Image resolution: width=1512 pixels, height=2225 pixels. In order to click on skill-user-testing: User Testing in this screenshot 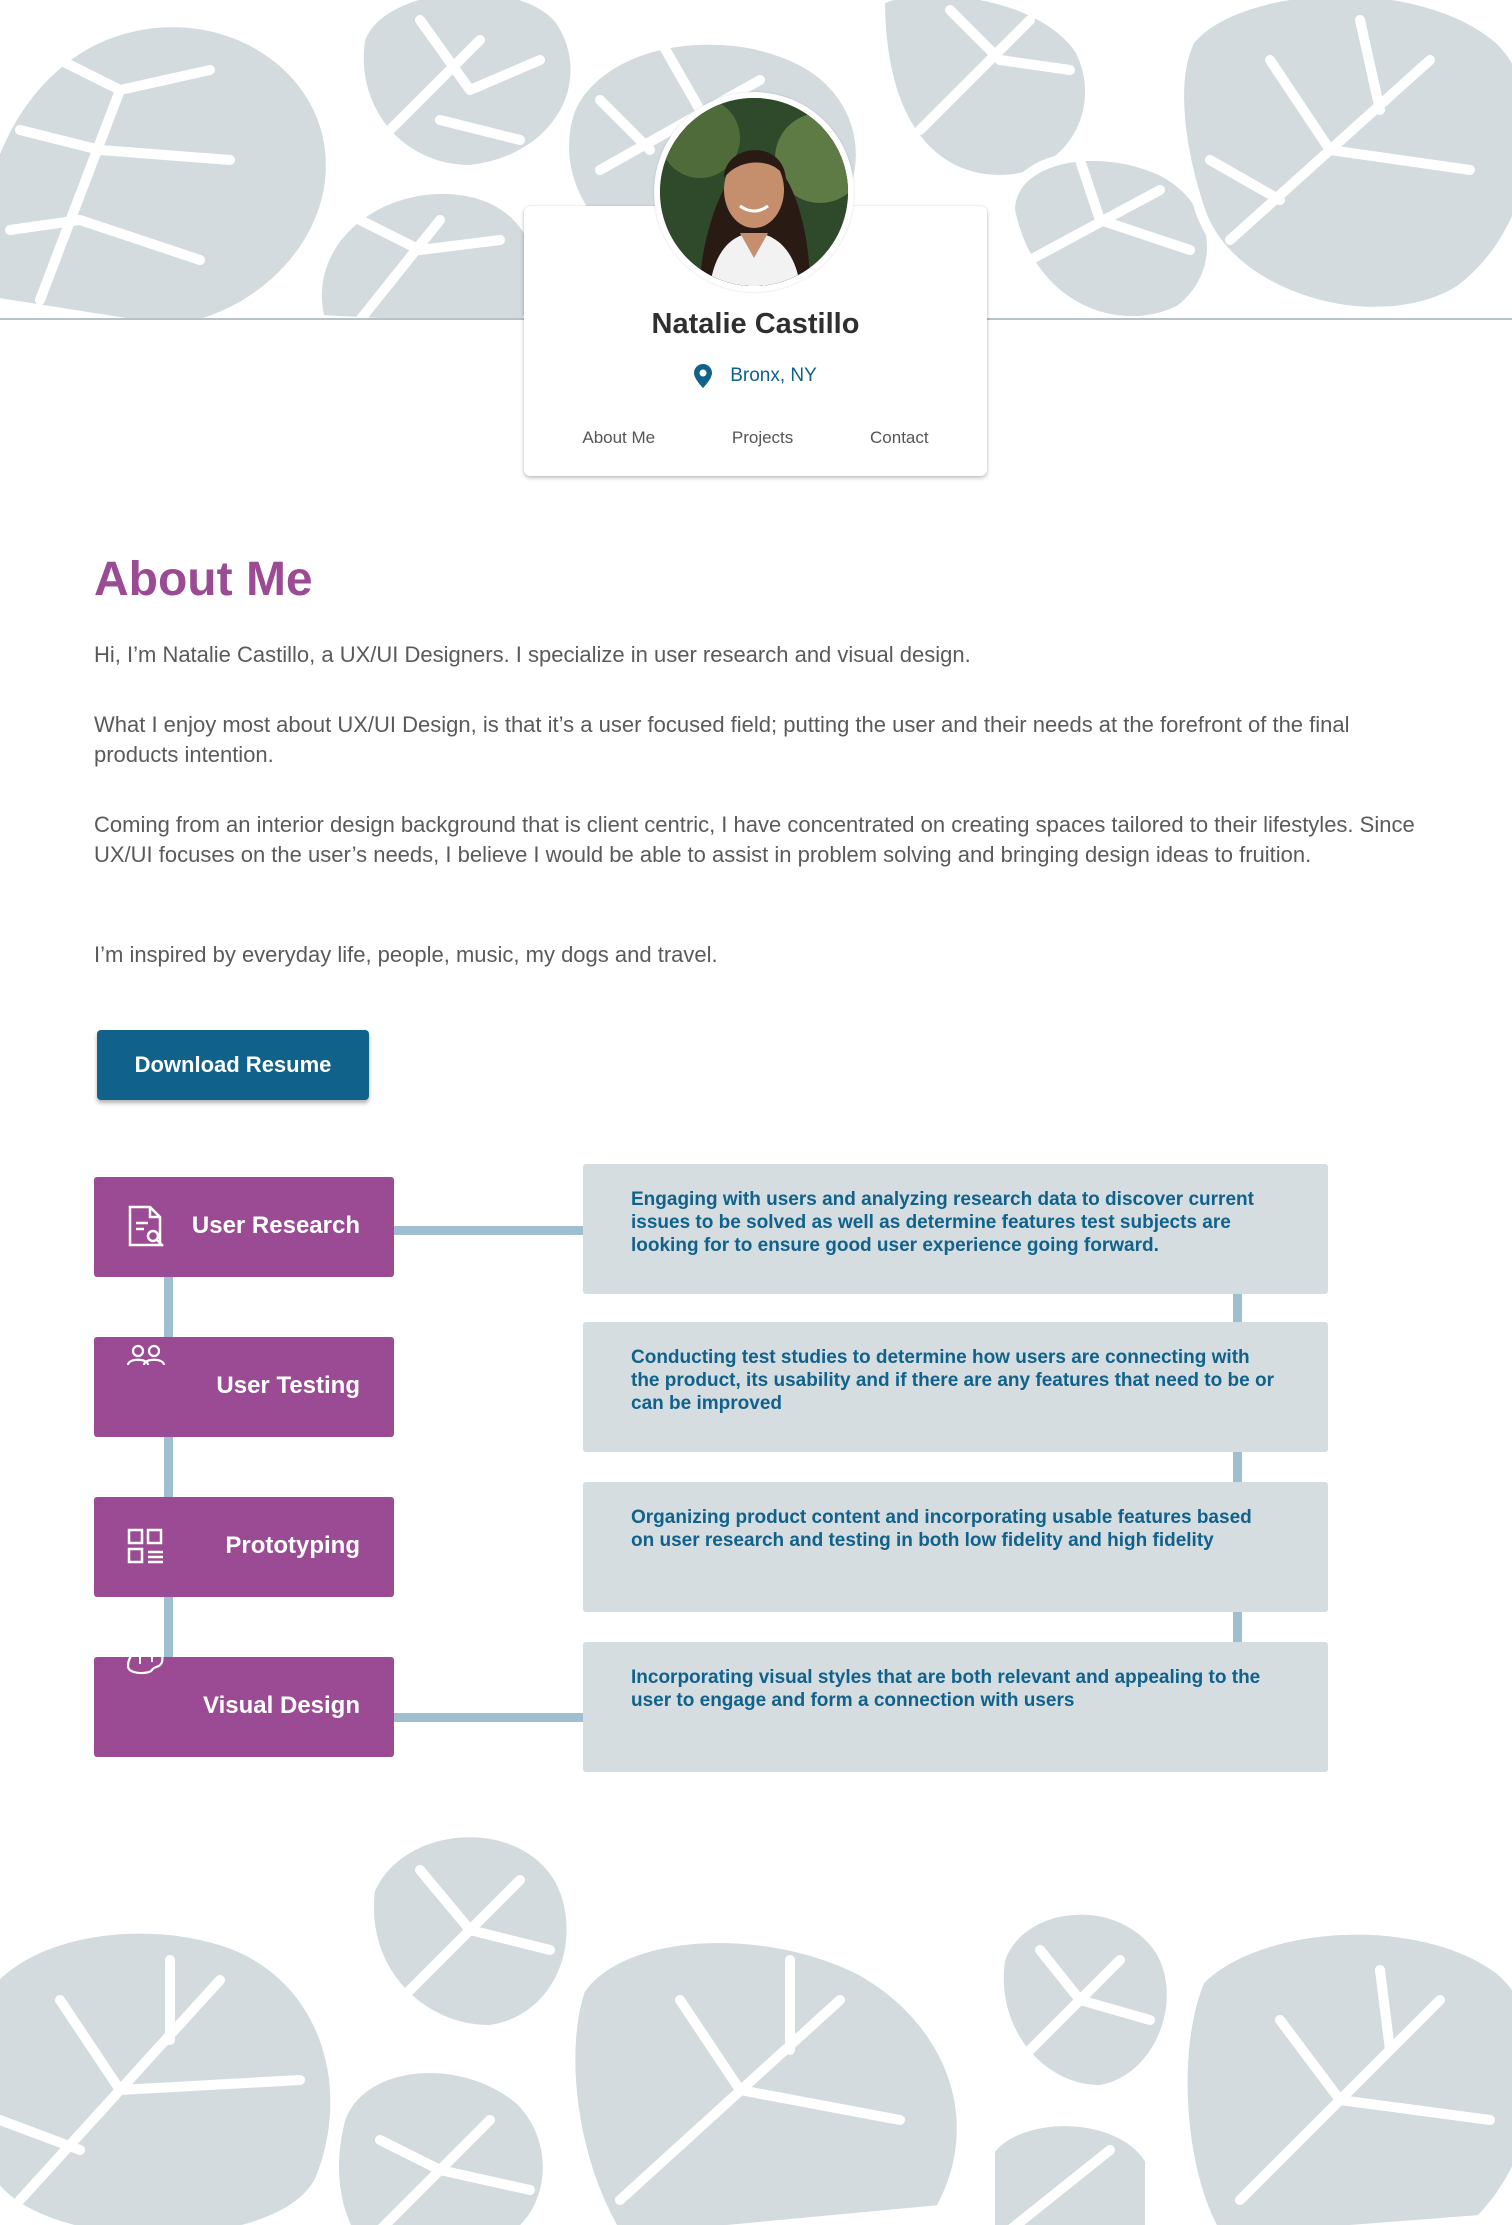, I will do `click(244, 1387)`.